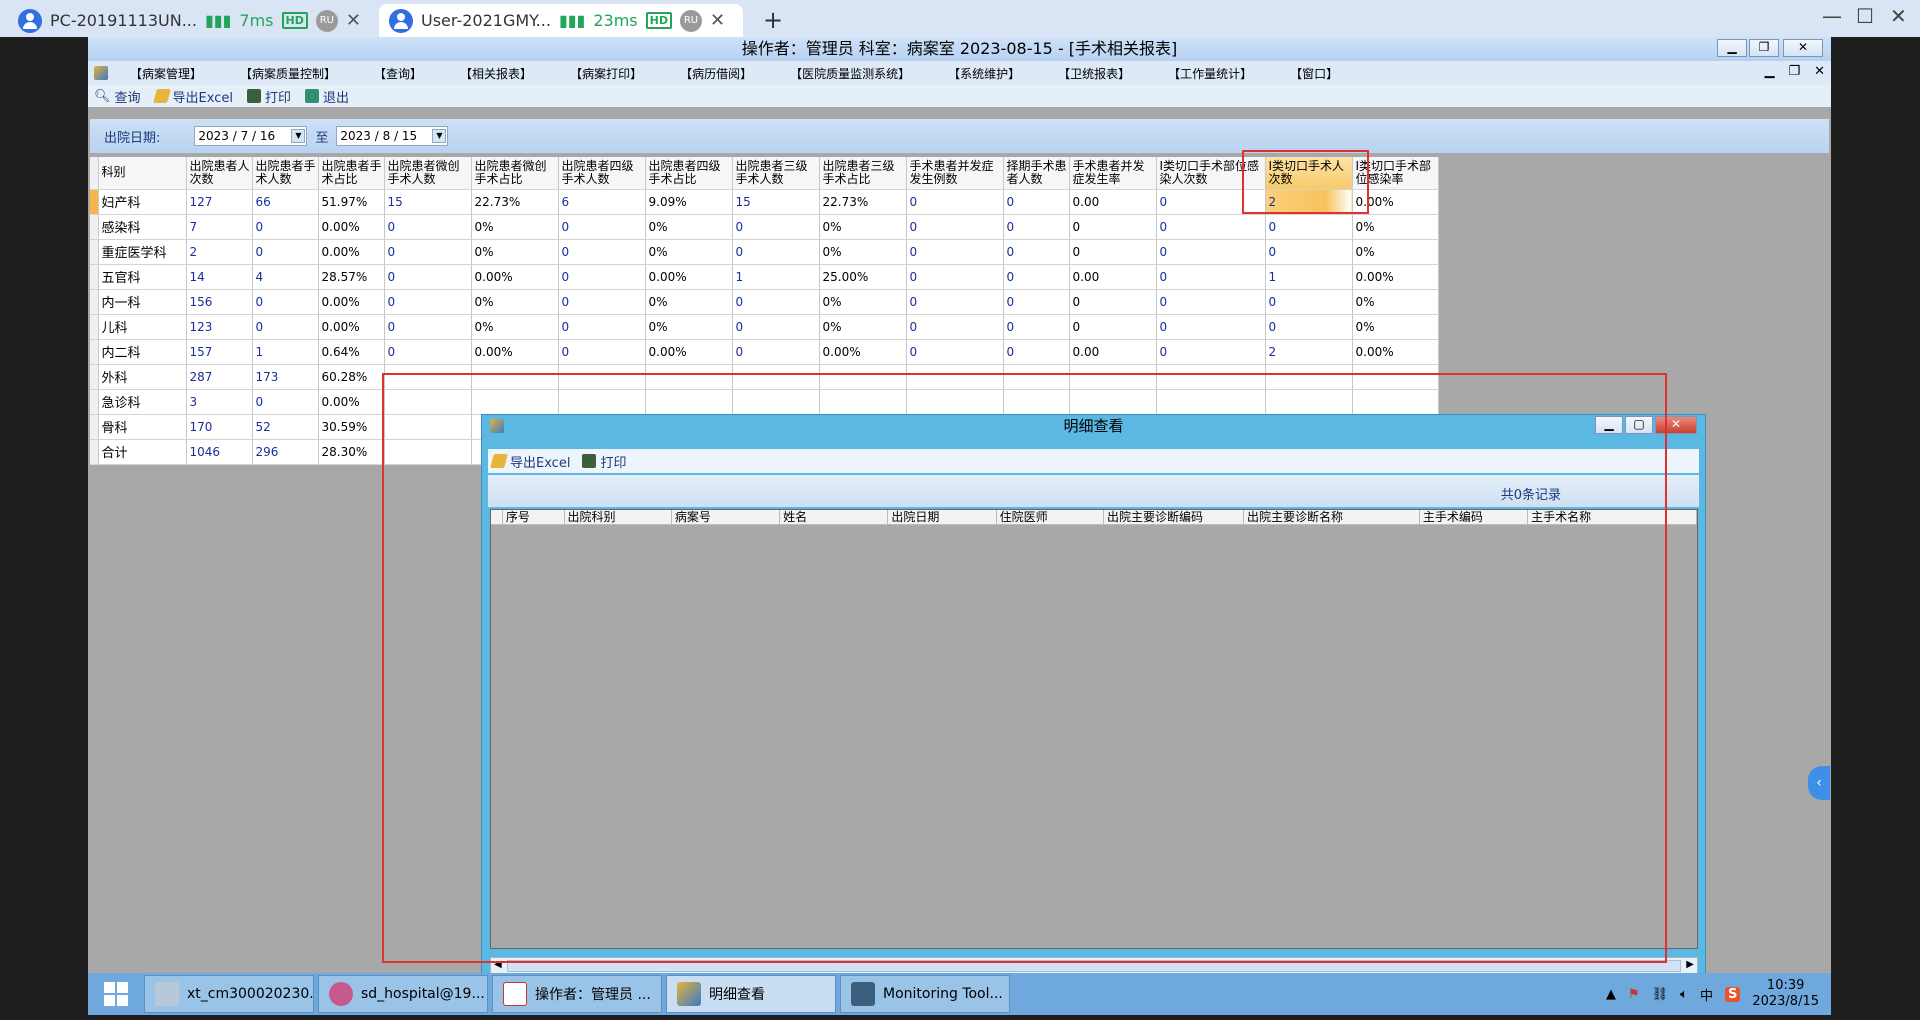  What do you see at coordinates (219, 173) in the screenshot?
I see `column-header: 出院患者人次数` at bounding box center [219, 173].